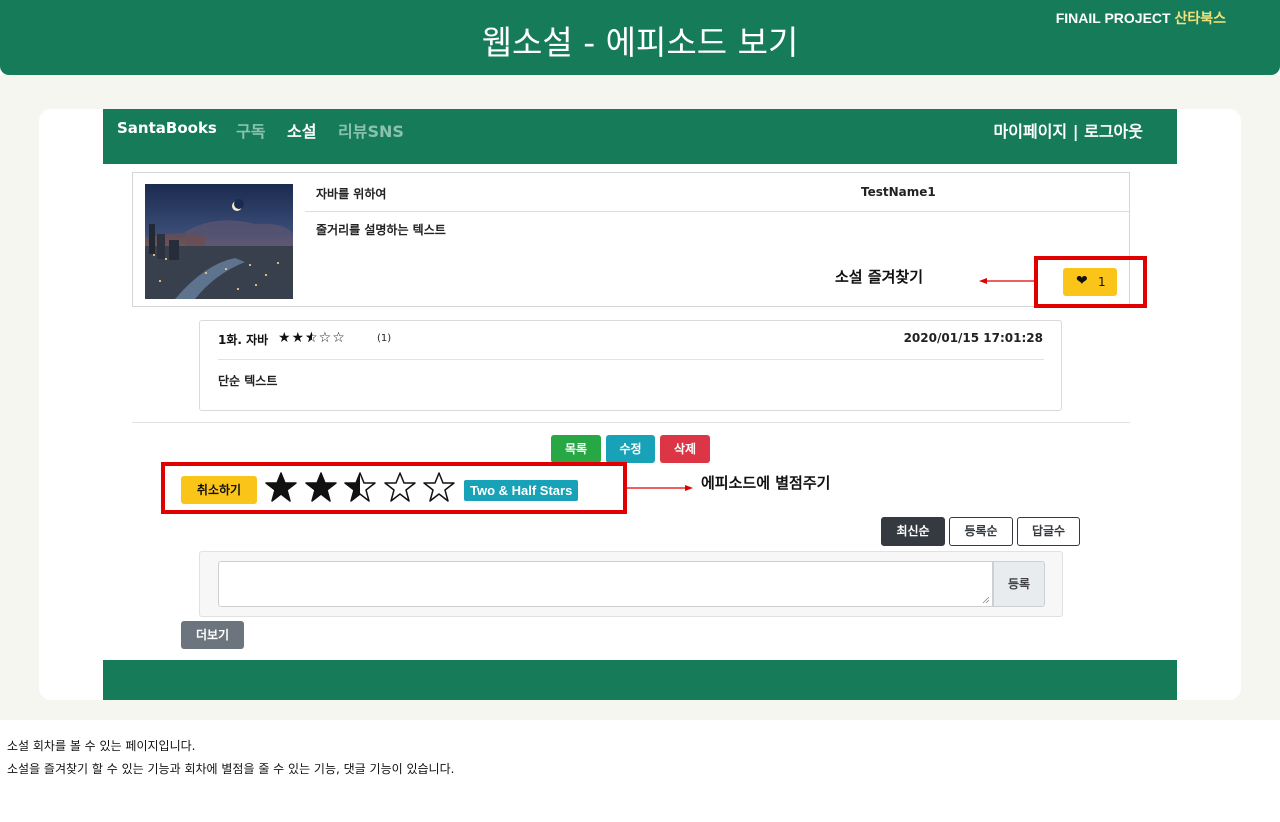  I want to click on nav-item-subscribe: 구독, so click(250, 130).